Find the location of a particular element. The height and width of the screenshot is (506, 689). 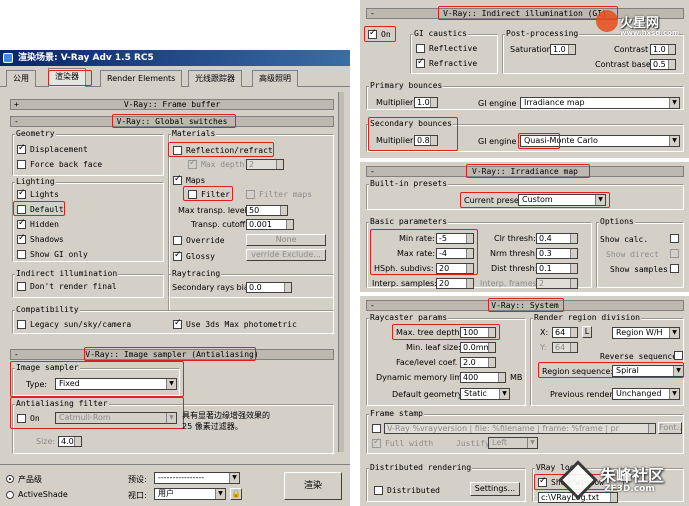

contrast-base-spinner: 0.5 is located at coordinates (663, 64).